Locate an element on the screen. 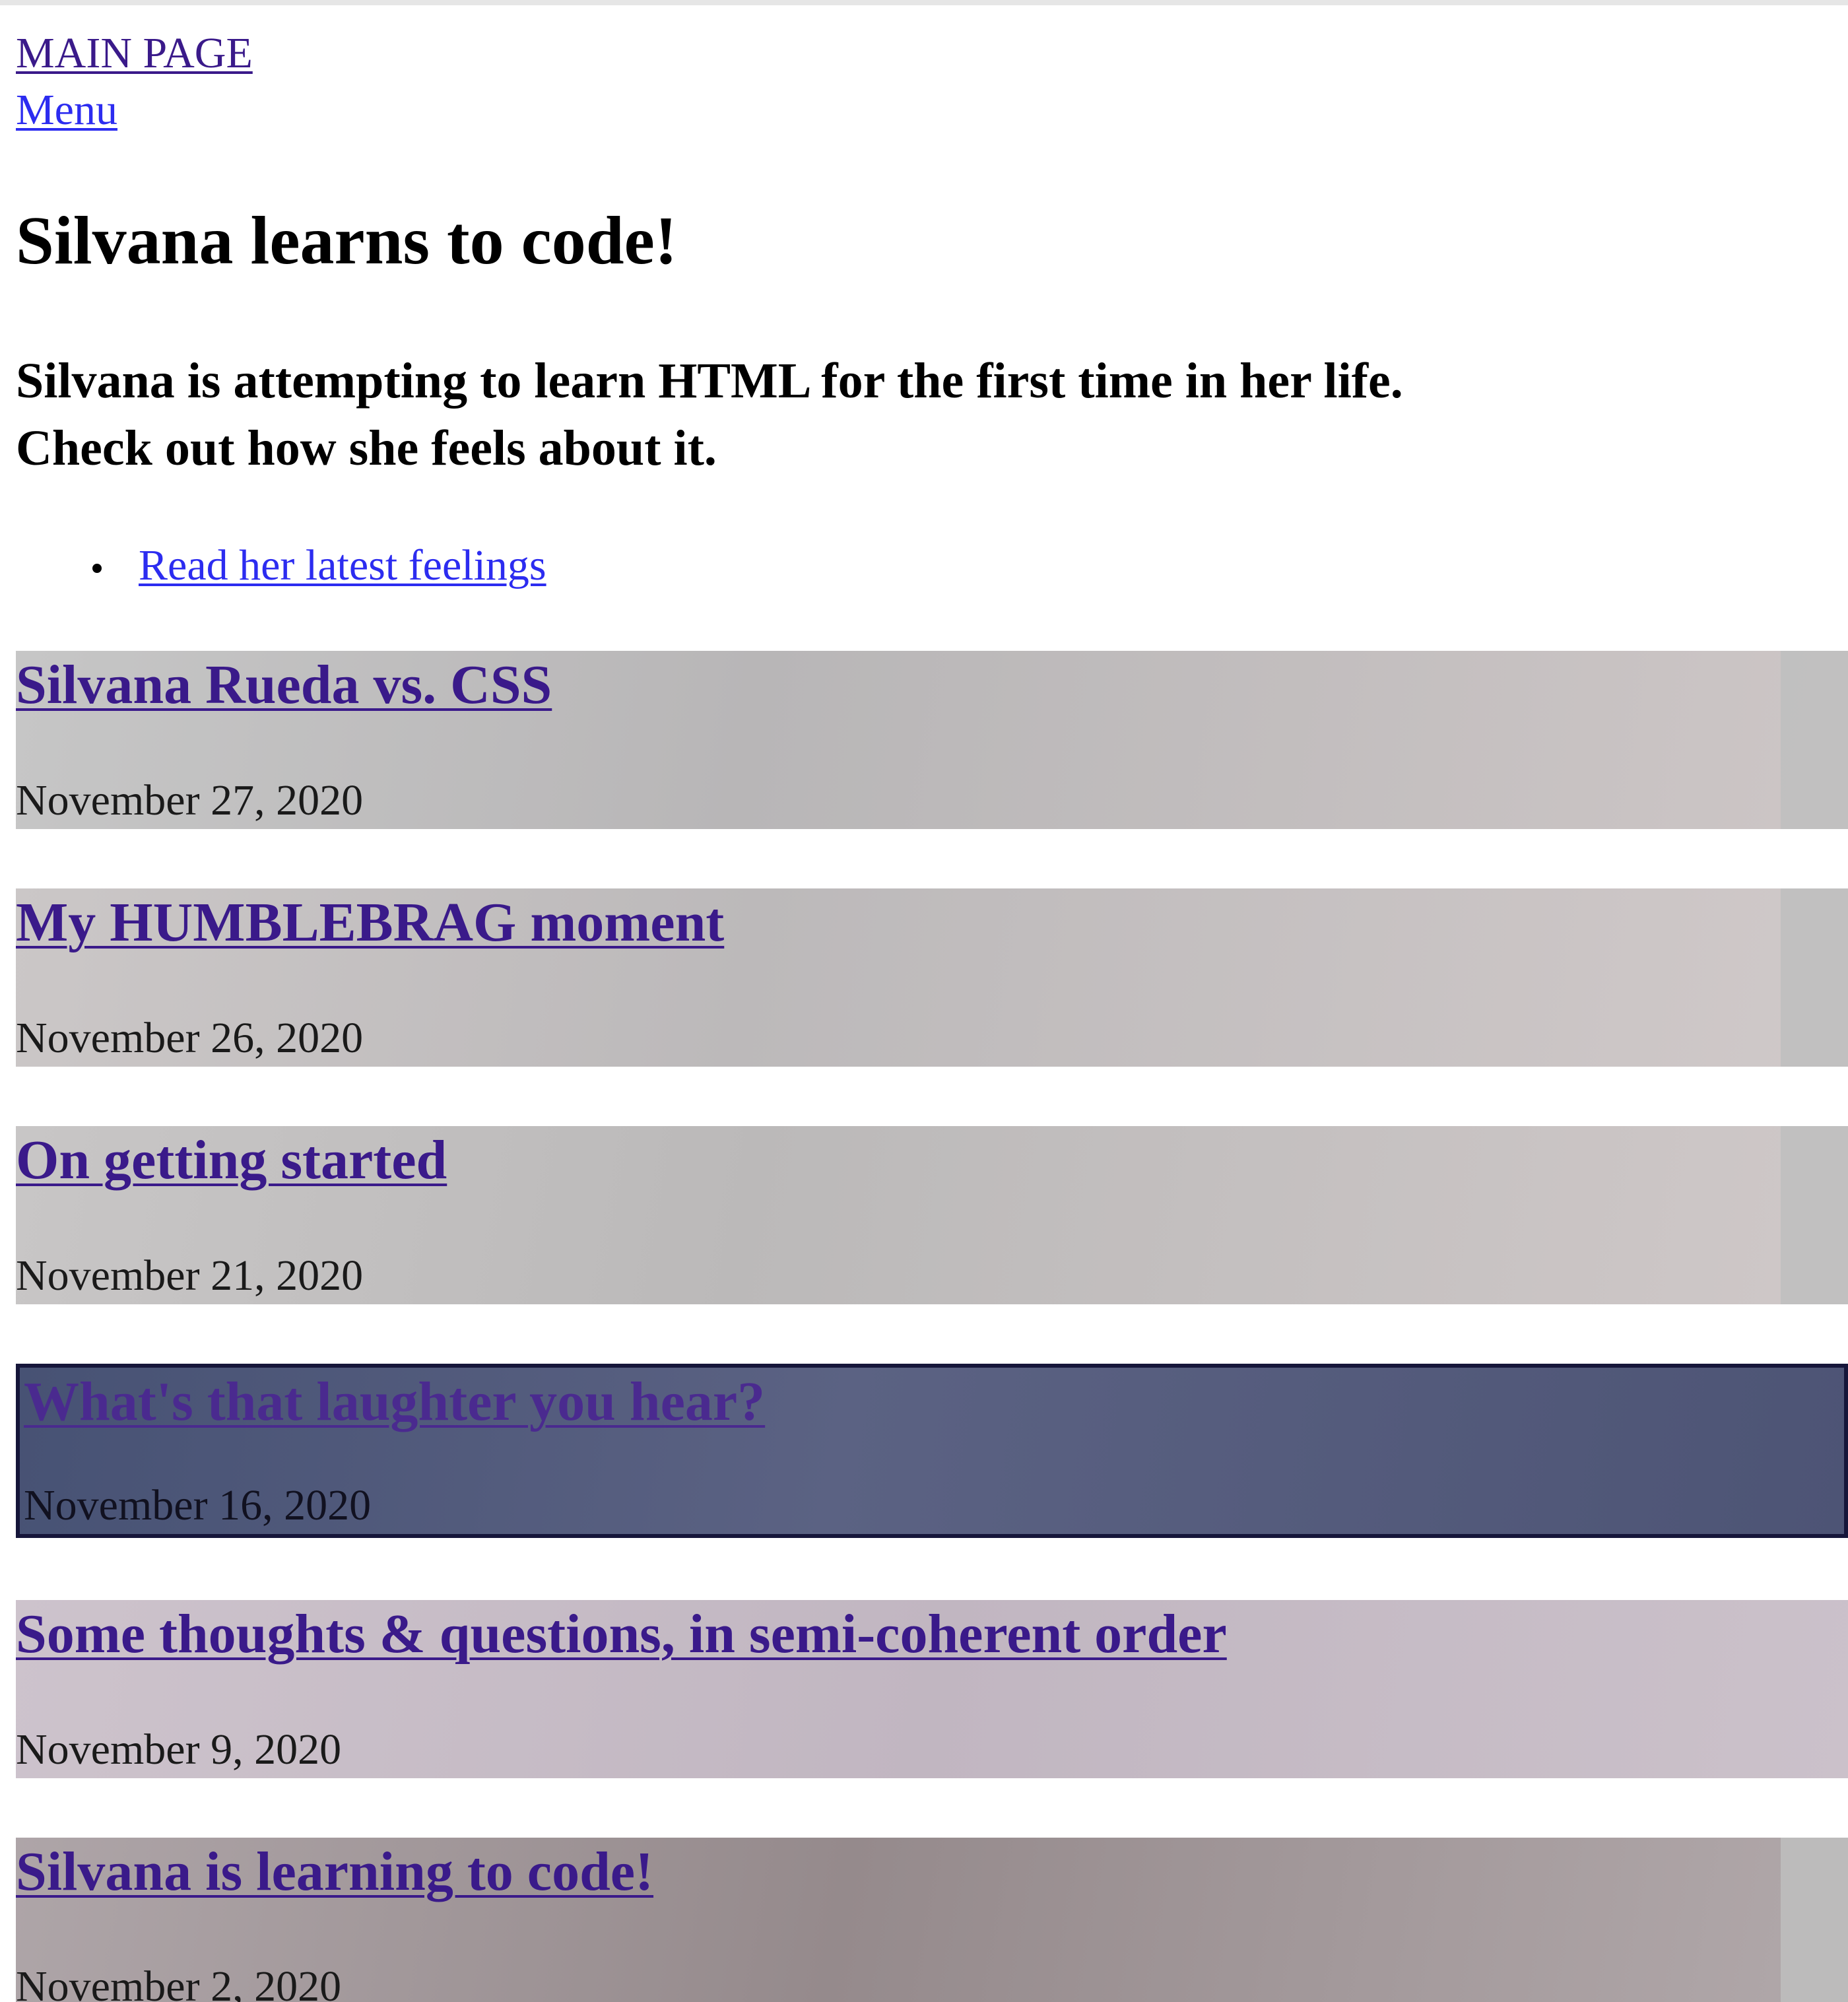 The image size is (1848, 2002). post-title-link: On getting started is located at coordinates (231, 1160).